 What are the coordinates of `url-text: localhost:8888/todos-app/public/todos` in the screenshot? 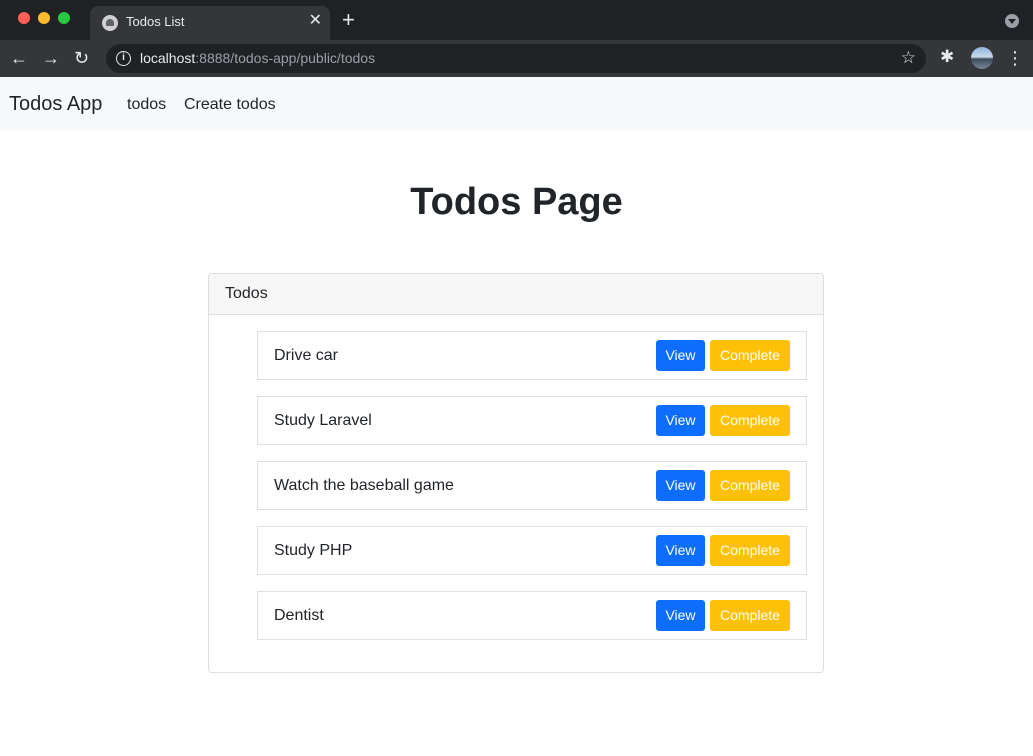 It's located at (257, 58).